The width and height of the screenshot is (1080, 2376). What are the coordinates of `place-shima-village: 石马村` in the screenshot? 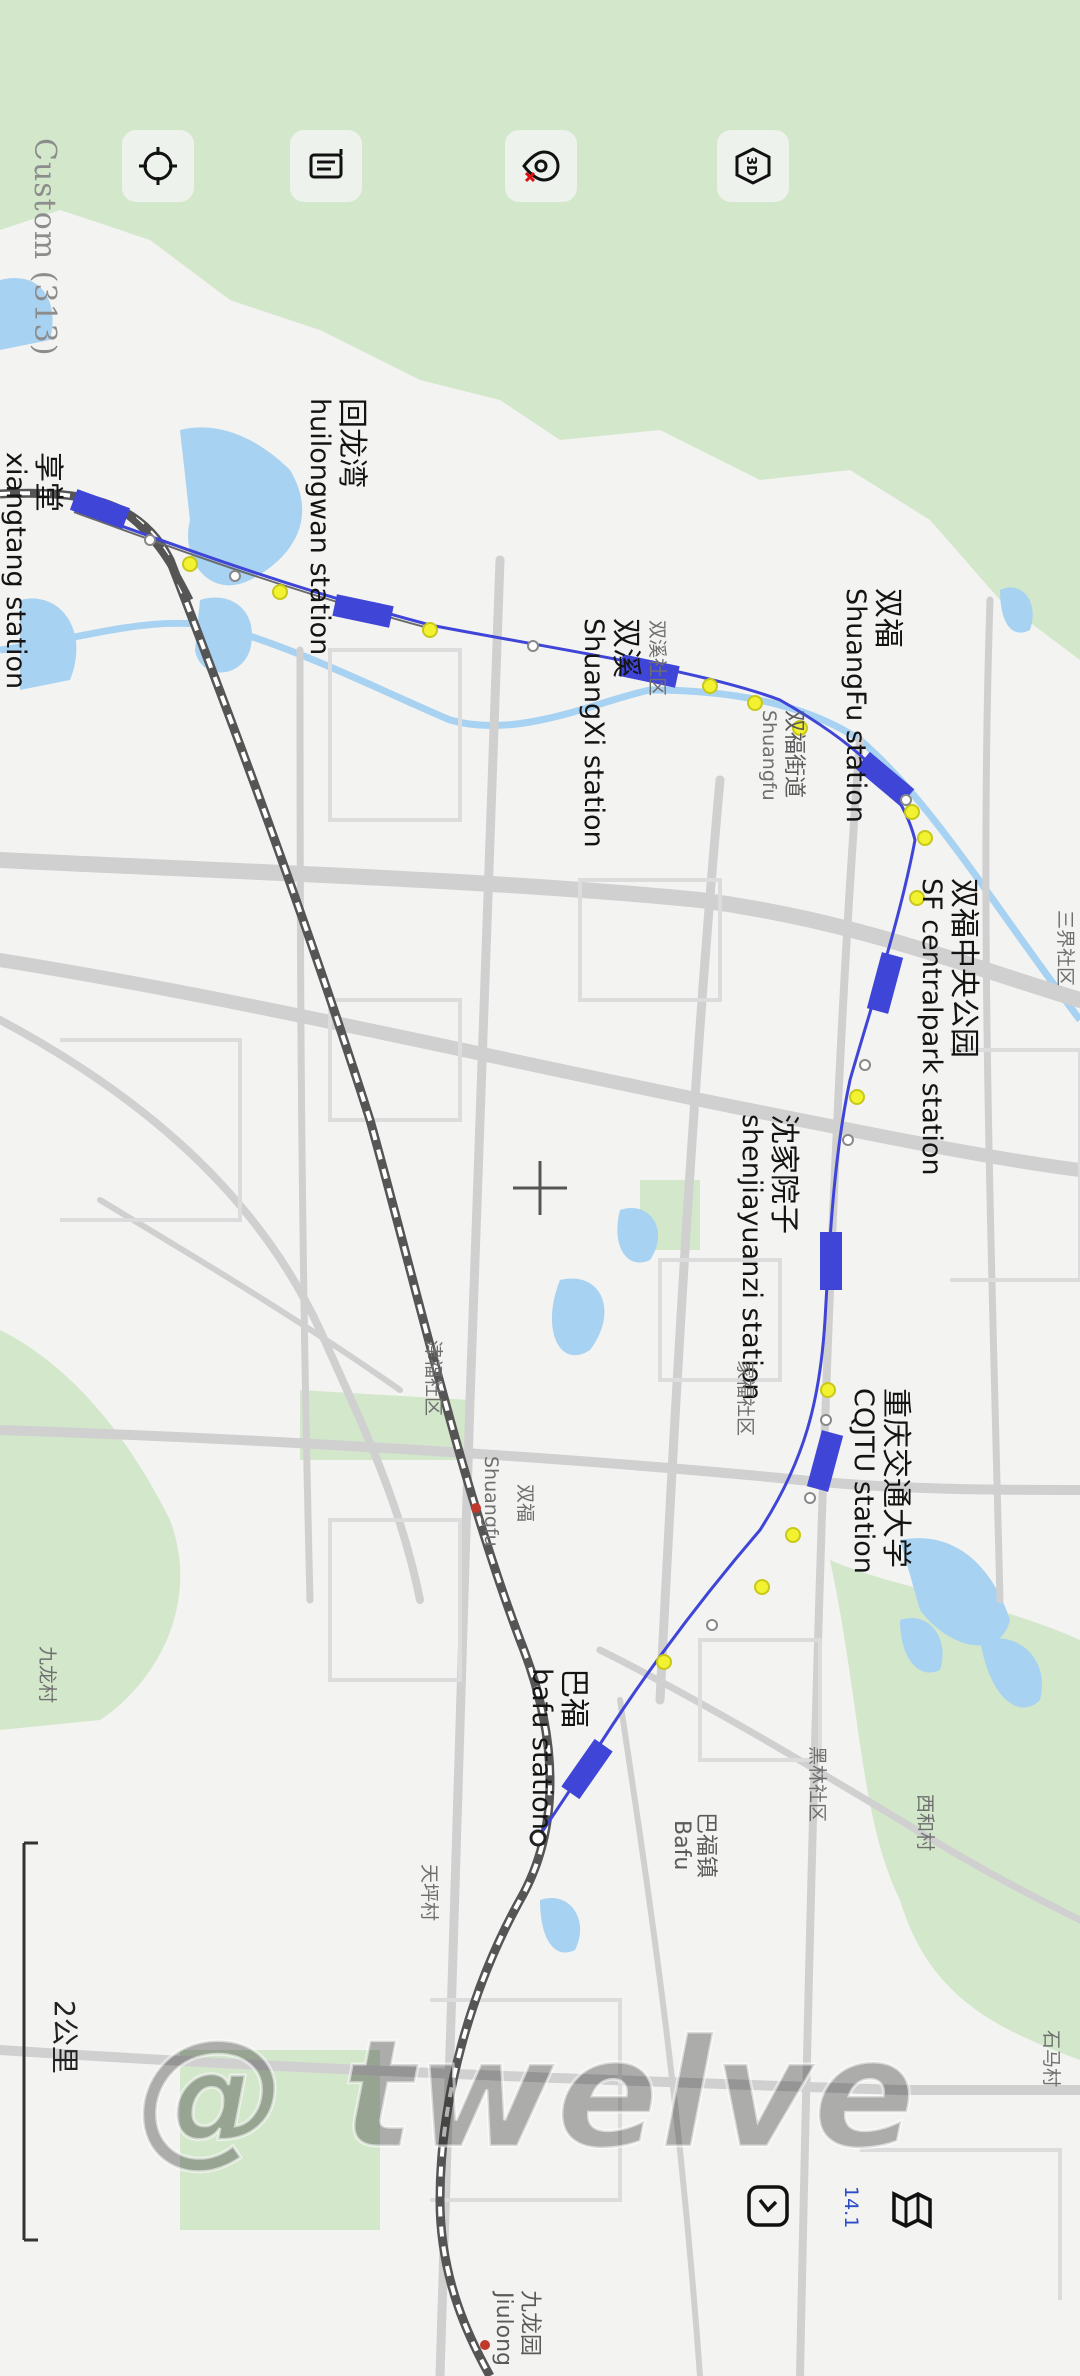 It's located at (1051, 2059).